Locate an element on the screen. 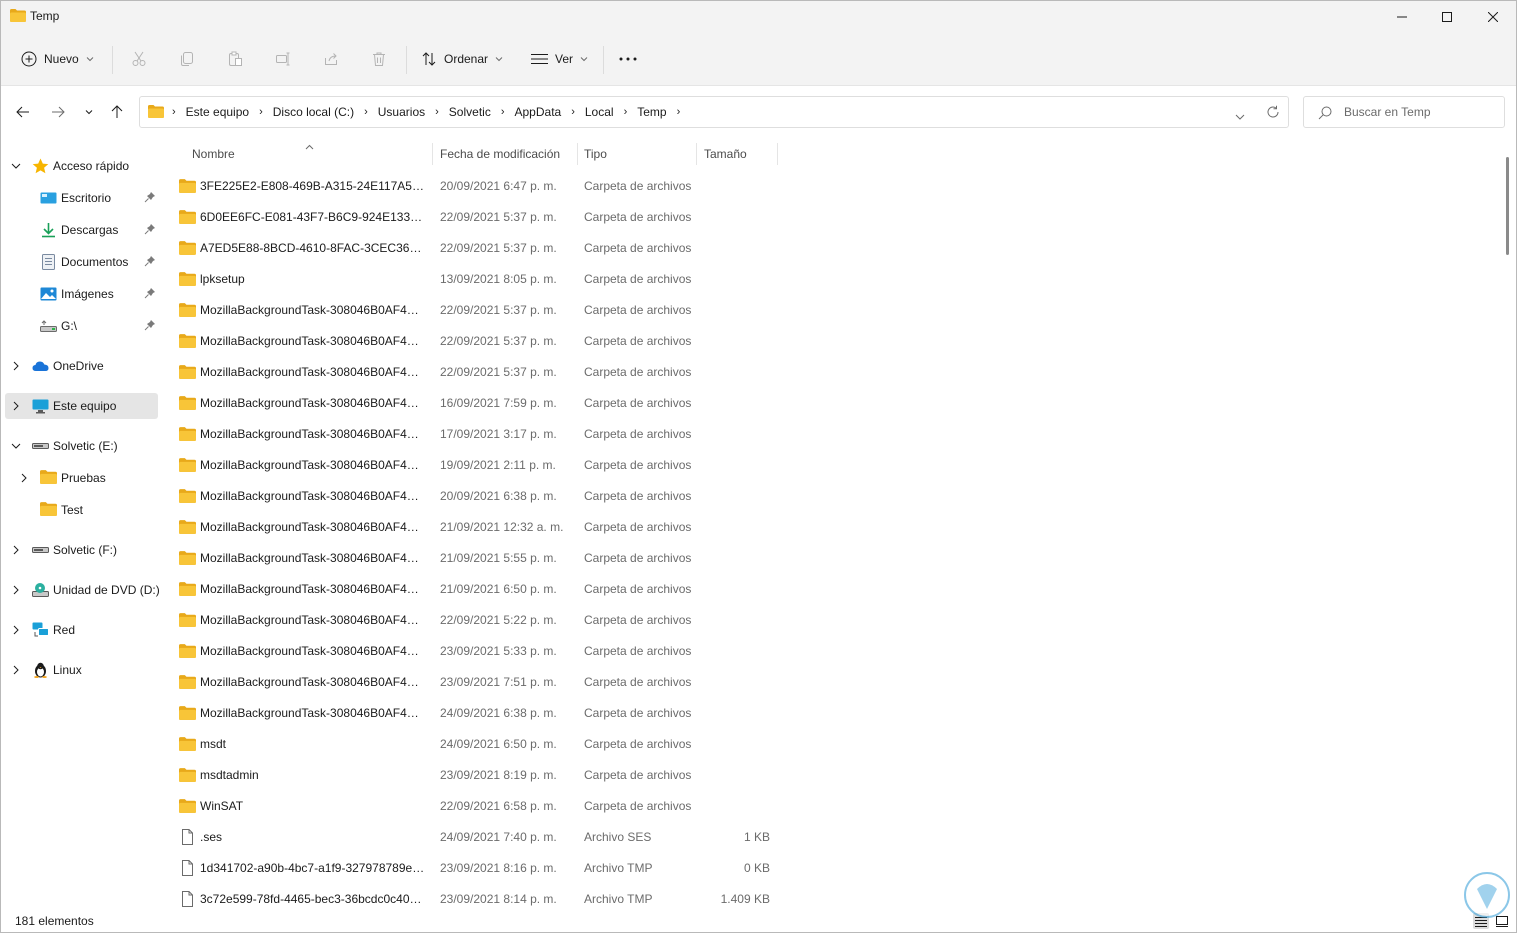 The height and width of the screenshot is (933, 1517). recent-locations-button is located at coordinates (89, 112).